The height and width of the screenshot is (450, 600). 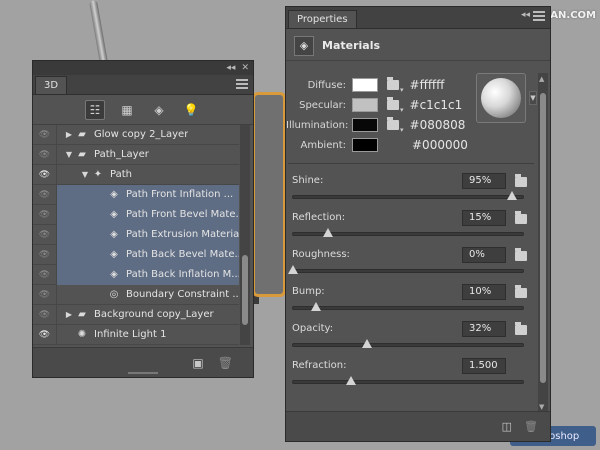 I want to click on material-filter-icon: ◈, so click(x=159, y=110).